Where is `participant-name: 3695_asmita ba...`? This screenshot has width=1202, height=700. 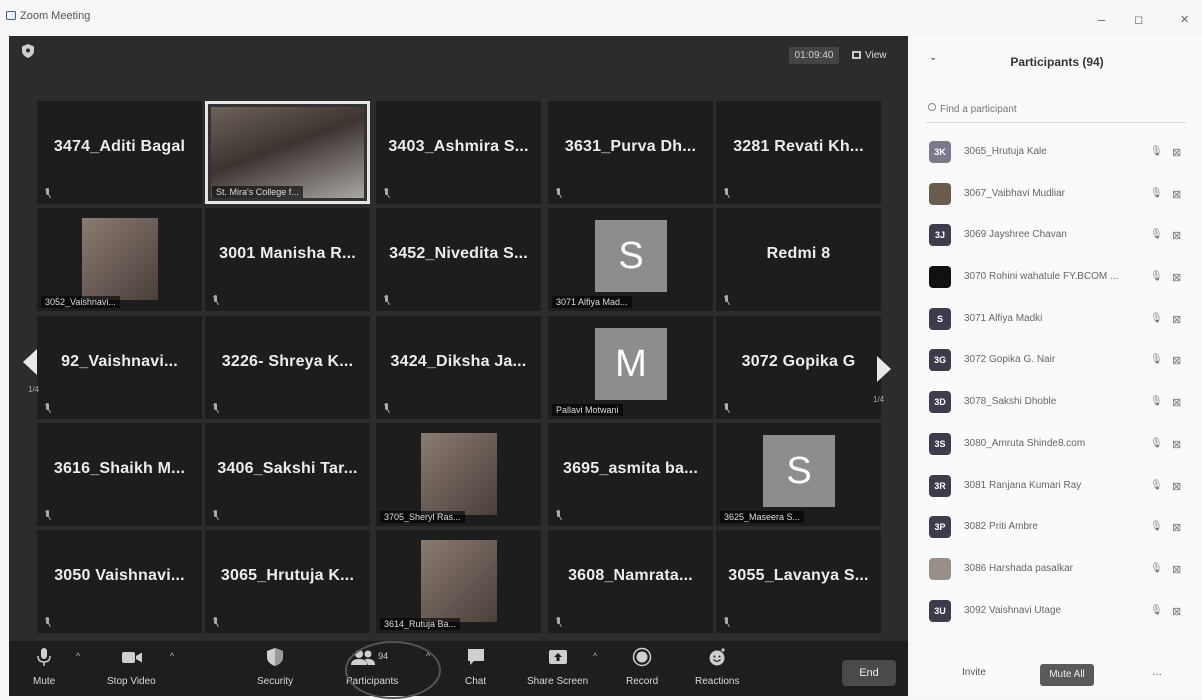 participant-name: 3695_asmita ba... is located at coordinates (630, 468).